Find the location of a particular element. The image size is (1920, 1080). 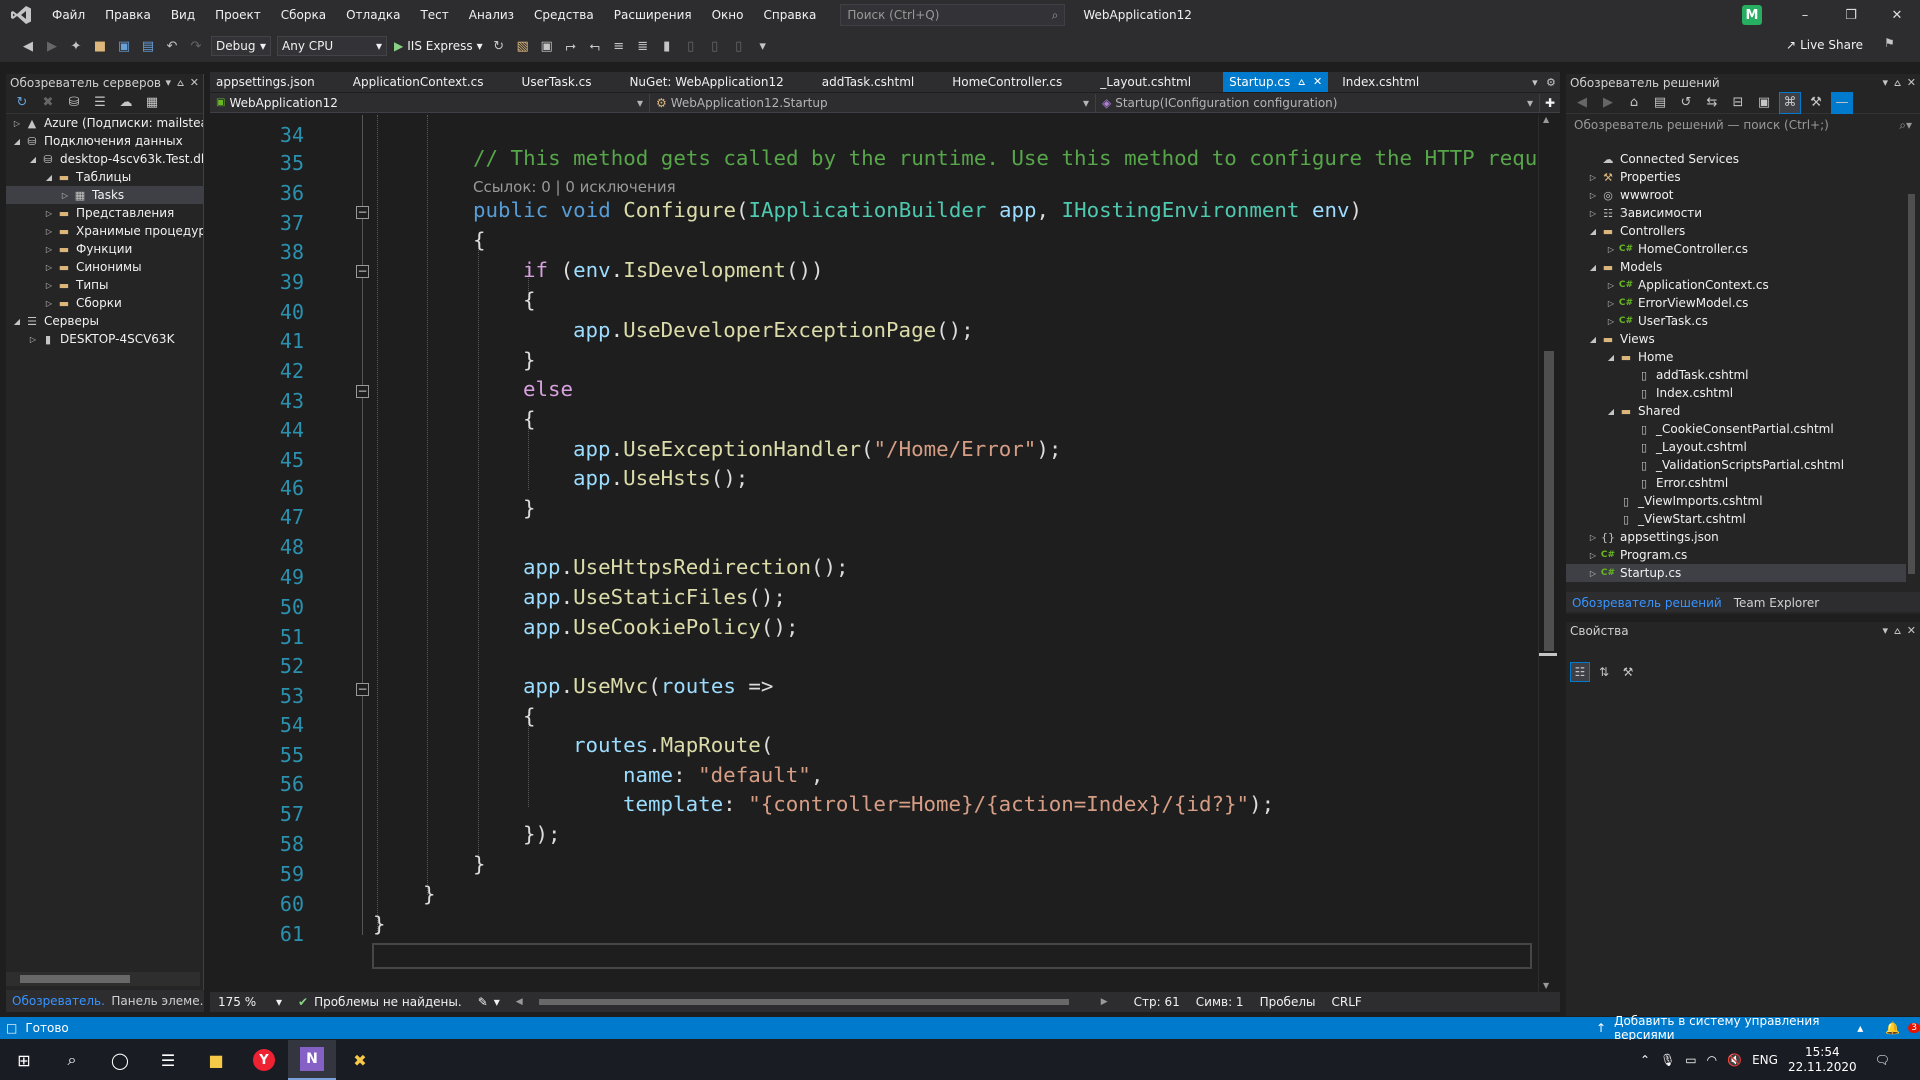

tree-item: ◢ ▬ Home is located at coordinates (1736, 357).